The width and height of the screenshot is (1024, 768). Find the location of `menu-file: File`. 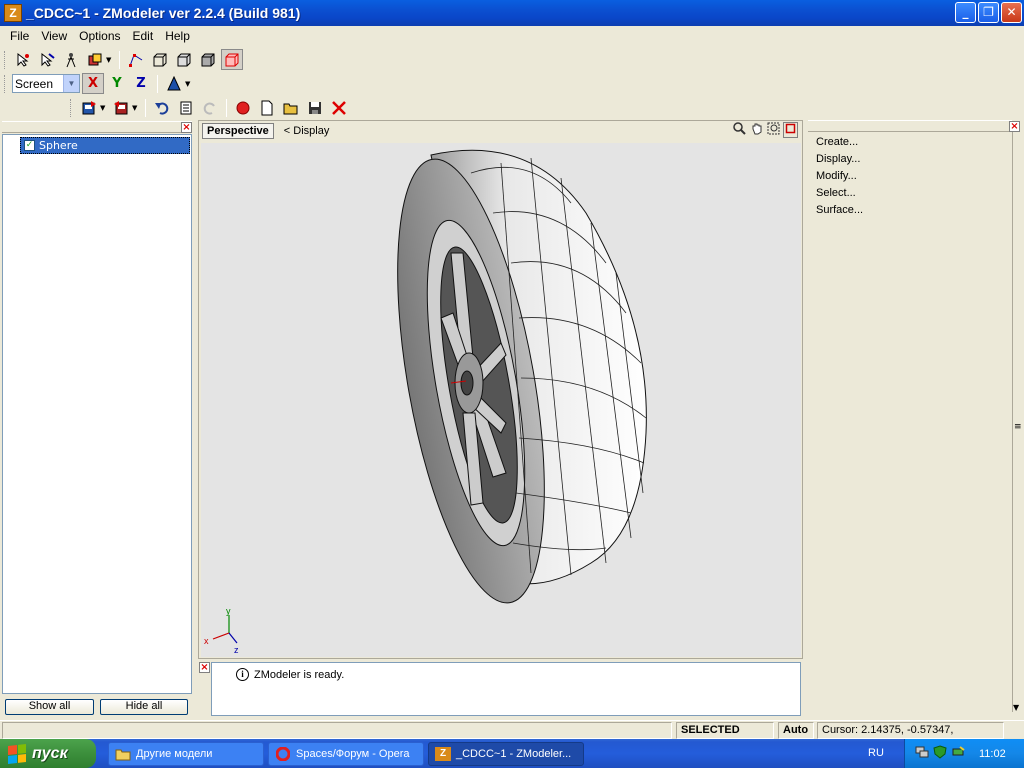

menu-file: File is located at coordinates (19, 36).